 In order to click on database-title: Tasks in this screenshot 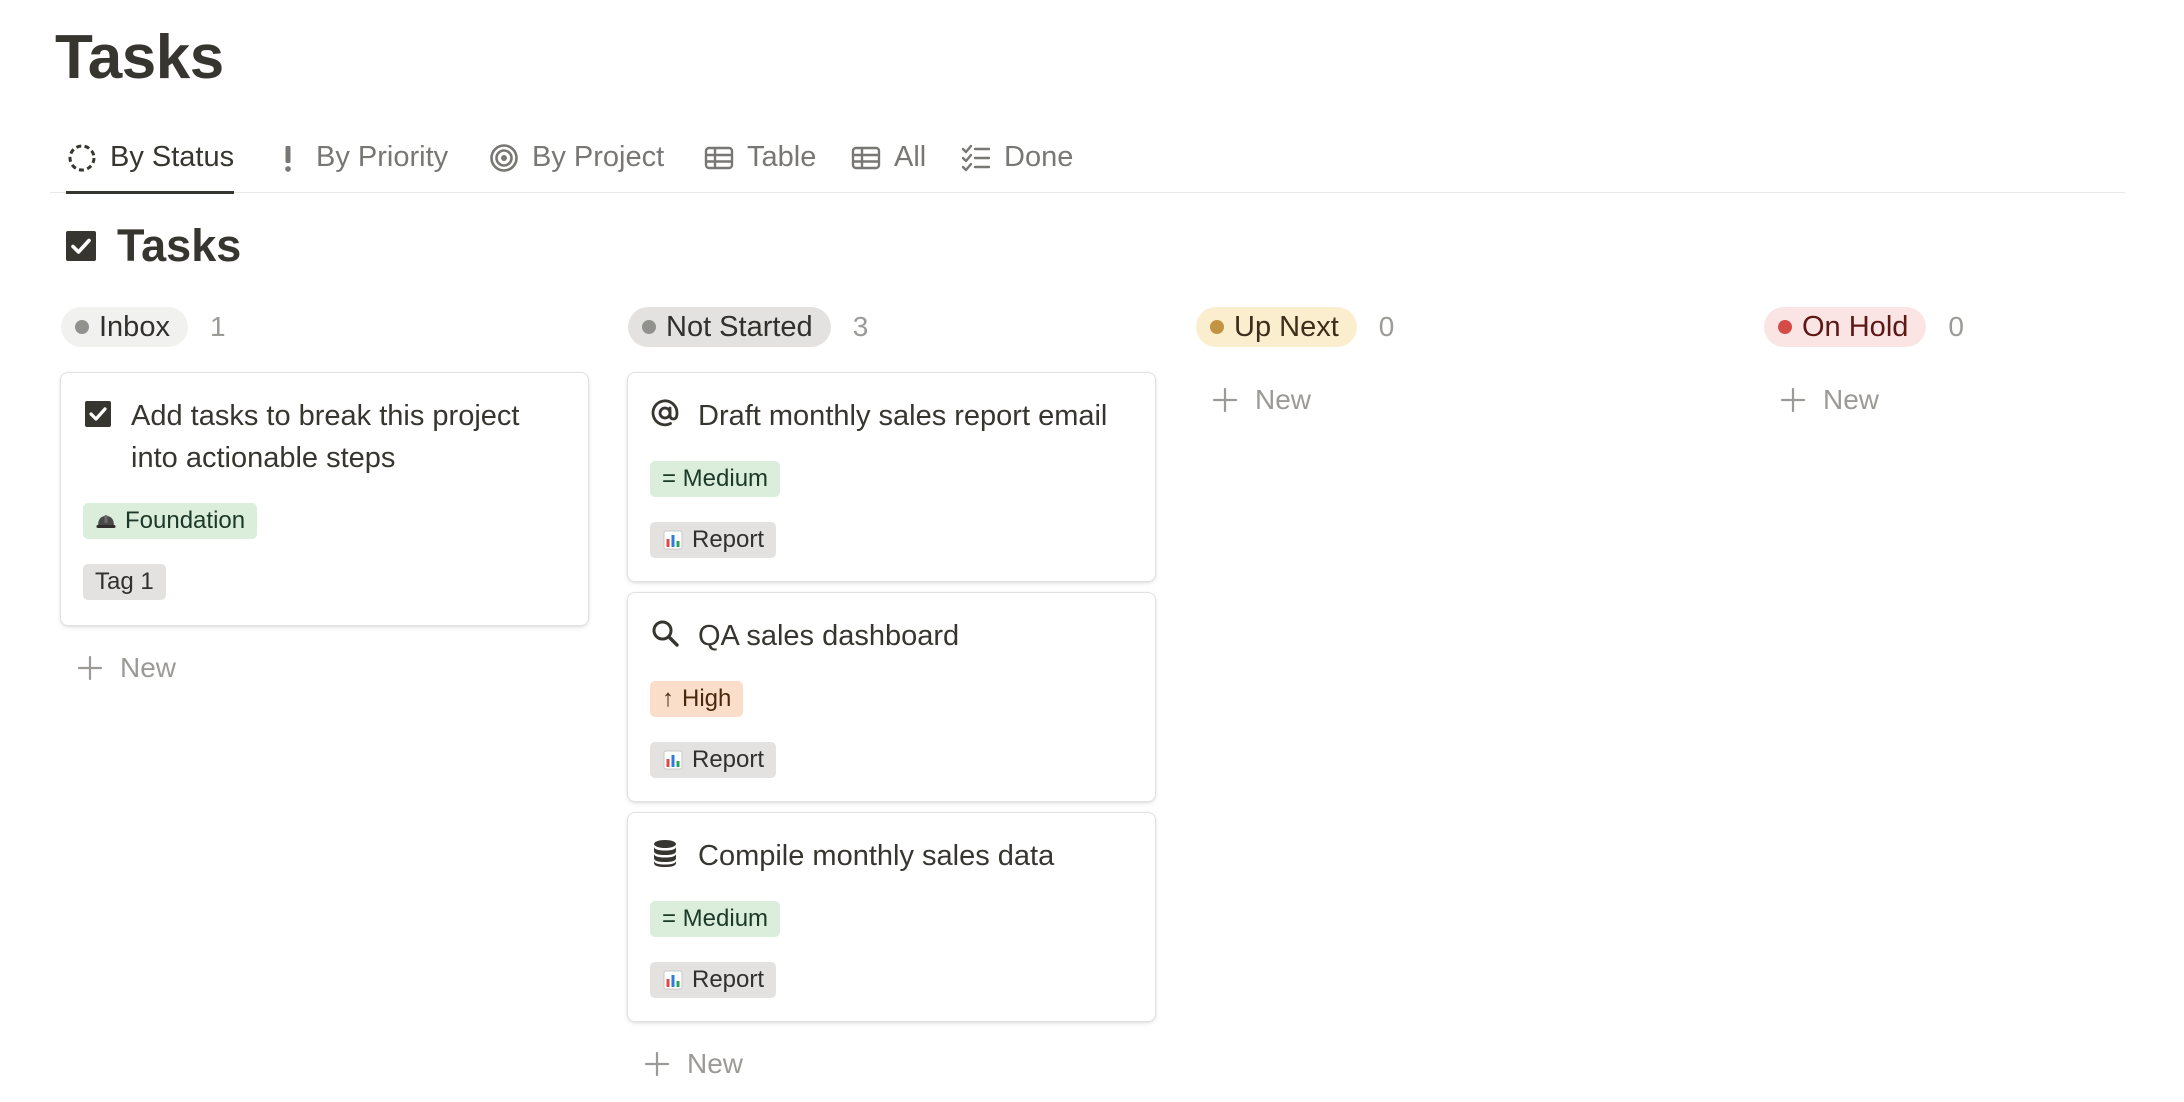, I will do `click(179, 245)`.